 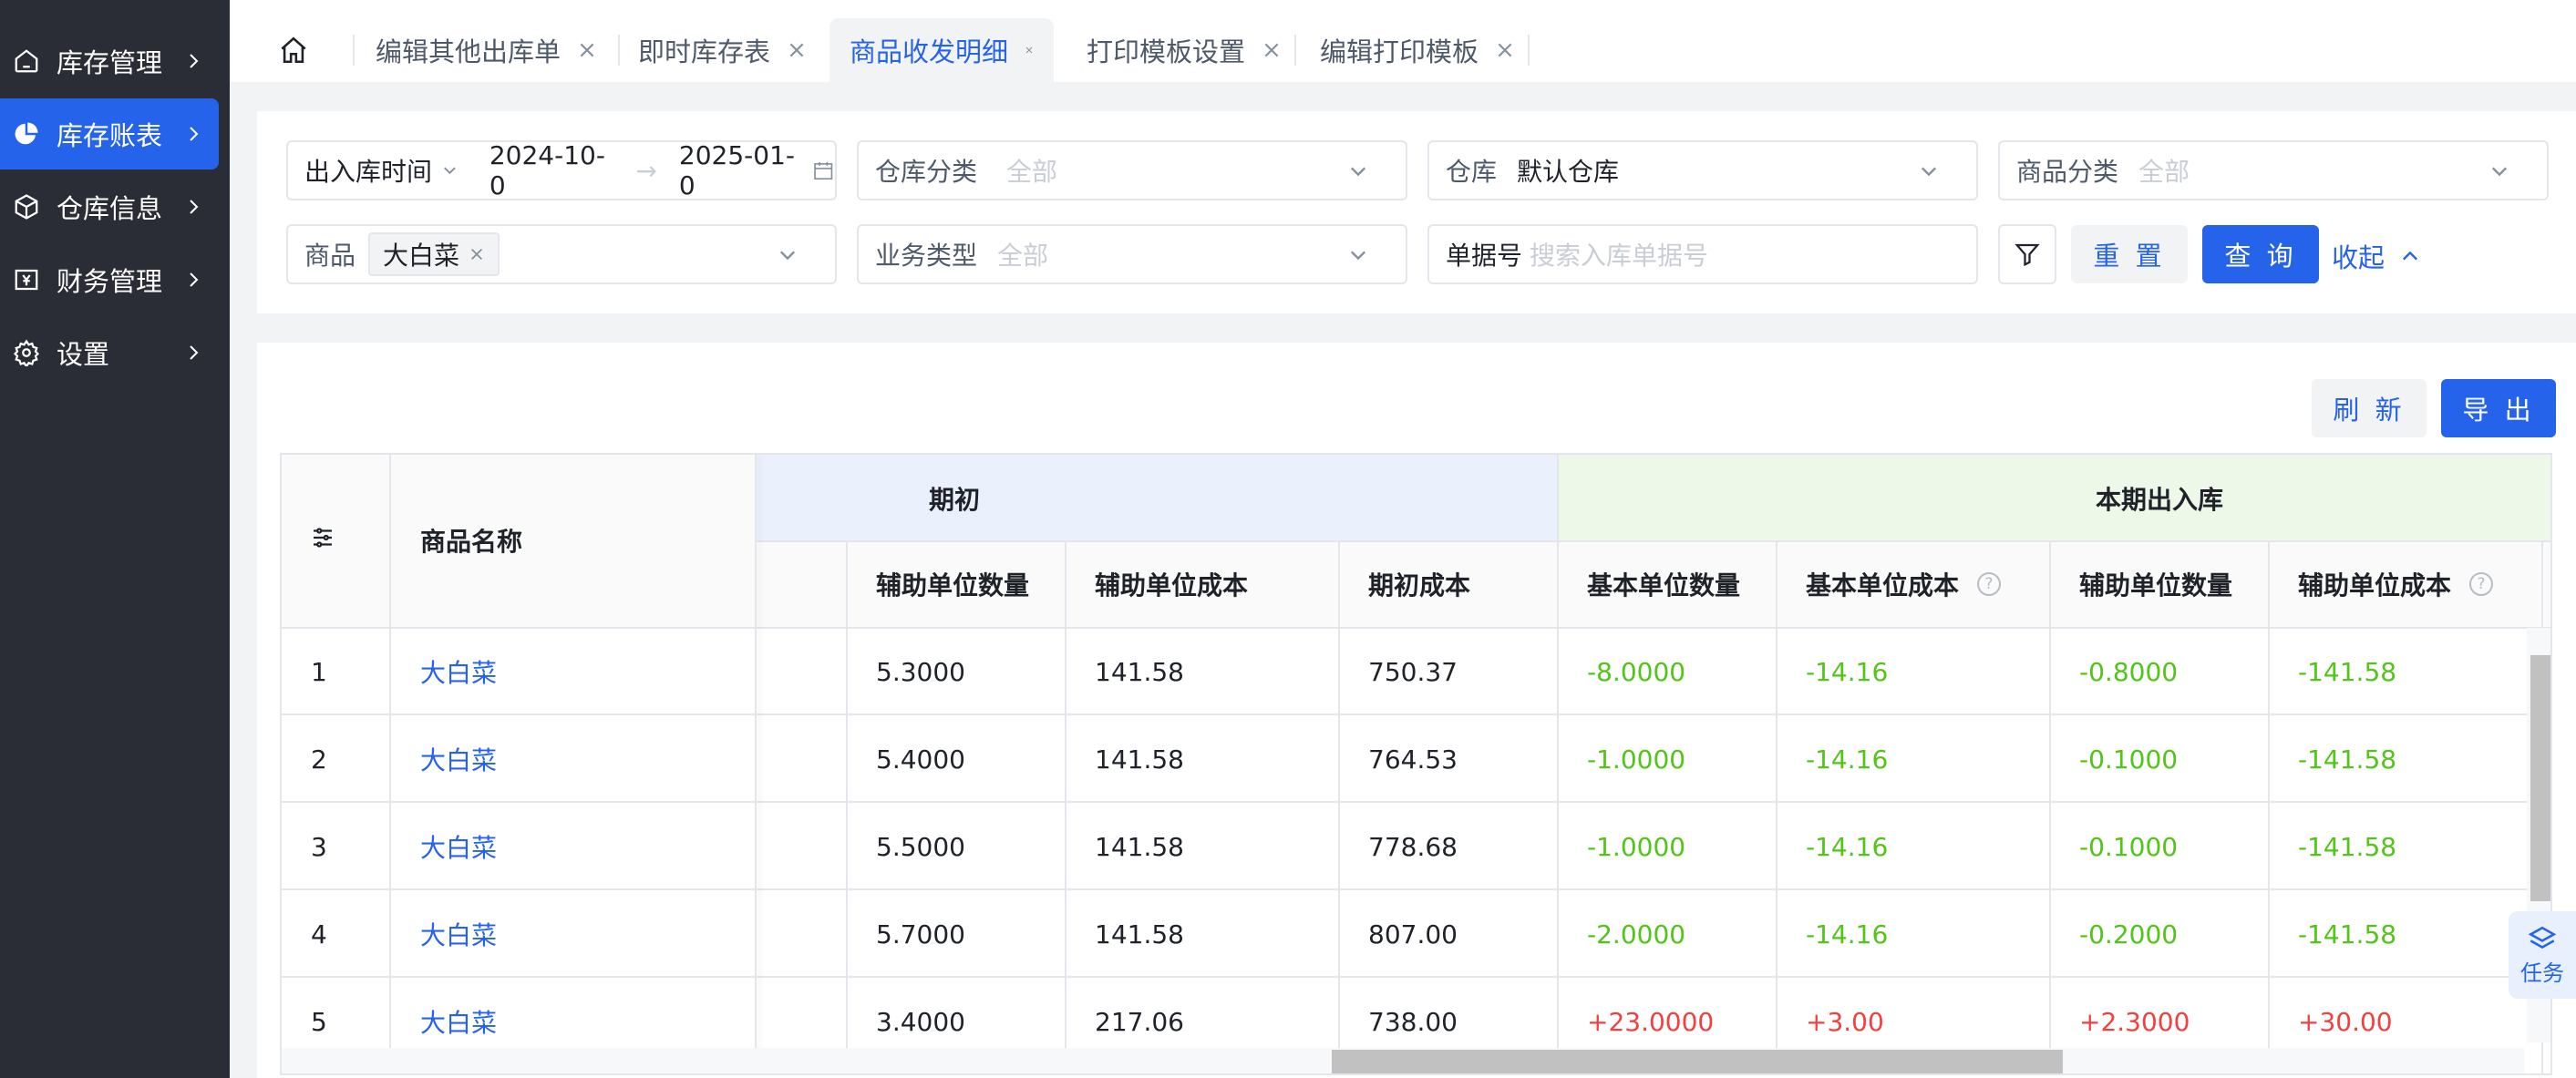 I want to click on chevron-down-icon, so click(x=1358, y=172).